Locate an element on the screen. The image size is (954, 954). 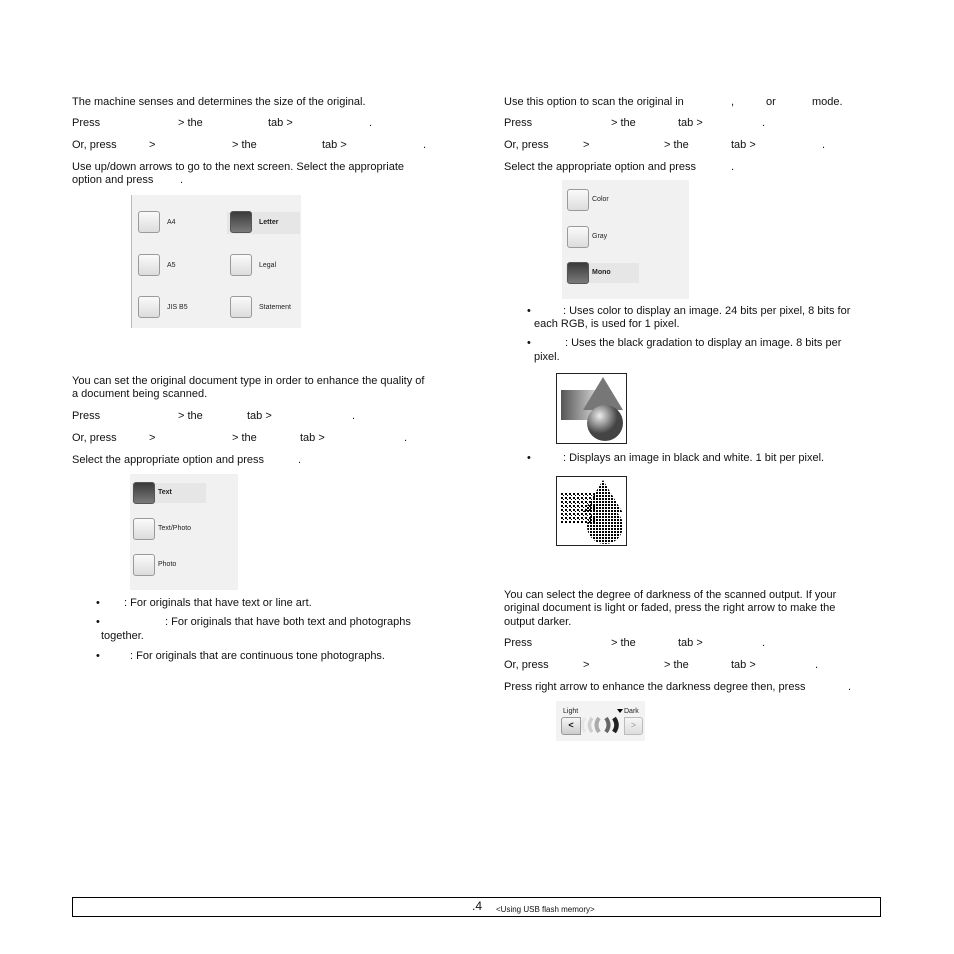
option-label: Photo is located at coordinates (167, 564).